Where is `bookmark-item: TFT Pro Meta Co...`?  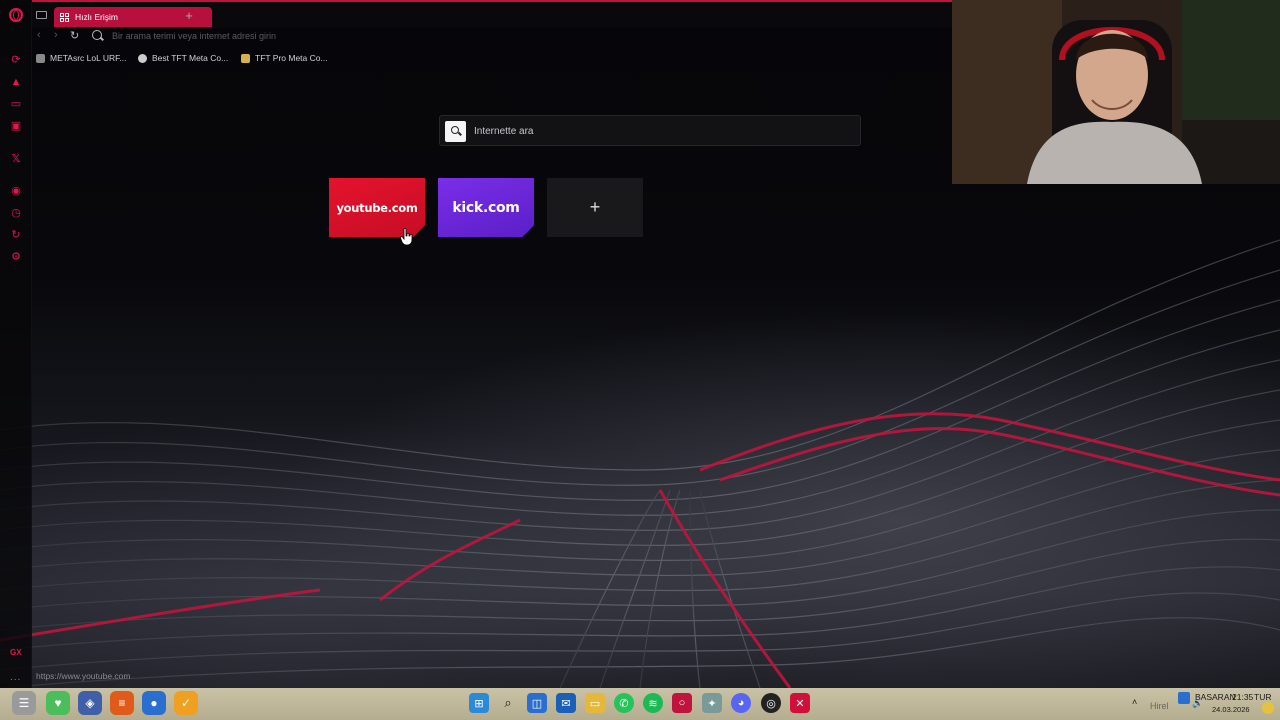
bookmark-item: TFT Pro Meta Co... is located at coordinates (284, 58).